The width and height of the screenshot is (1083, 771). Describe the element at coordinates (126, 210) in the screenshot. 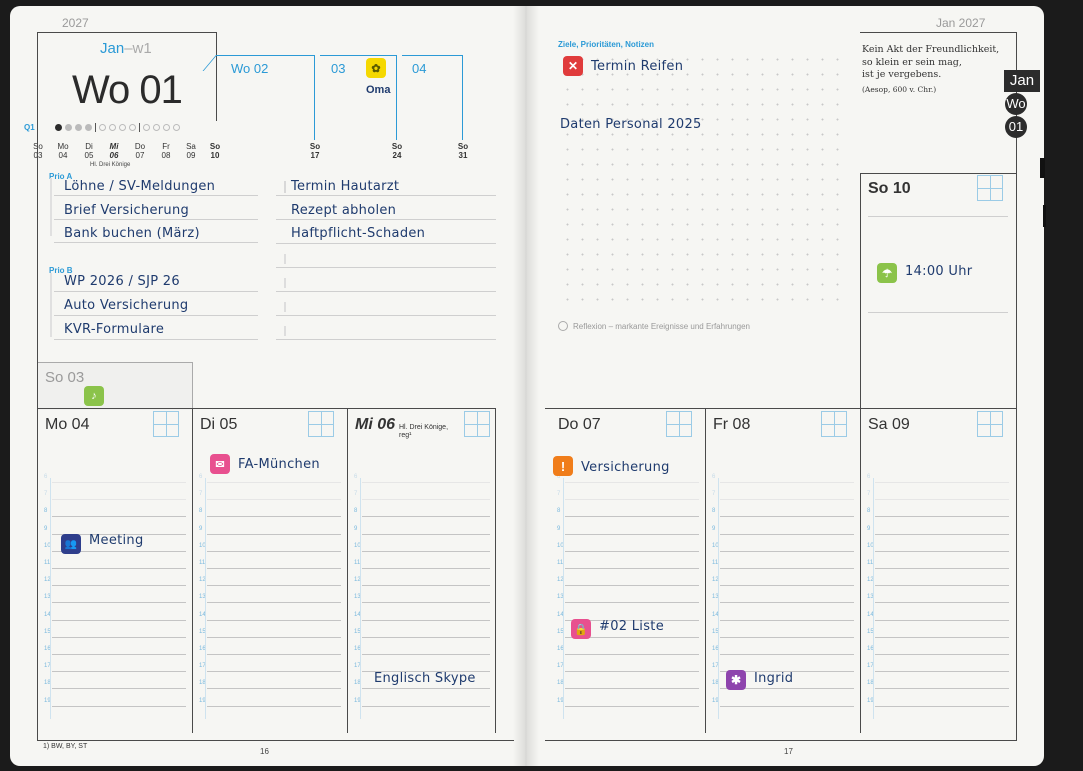

I see `task-item: Brief Versicherung` at that location.